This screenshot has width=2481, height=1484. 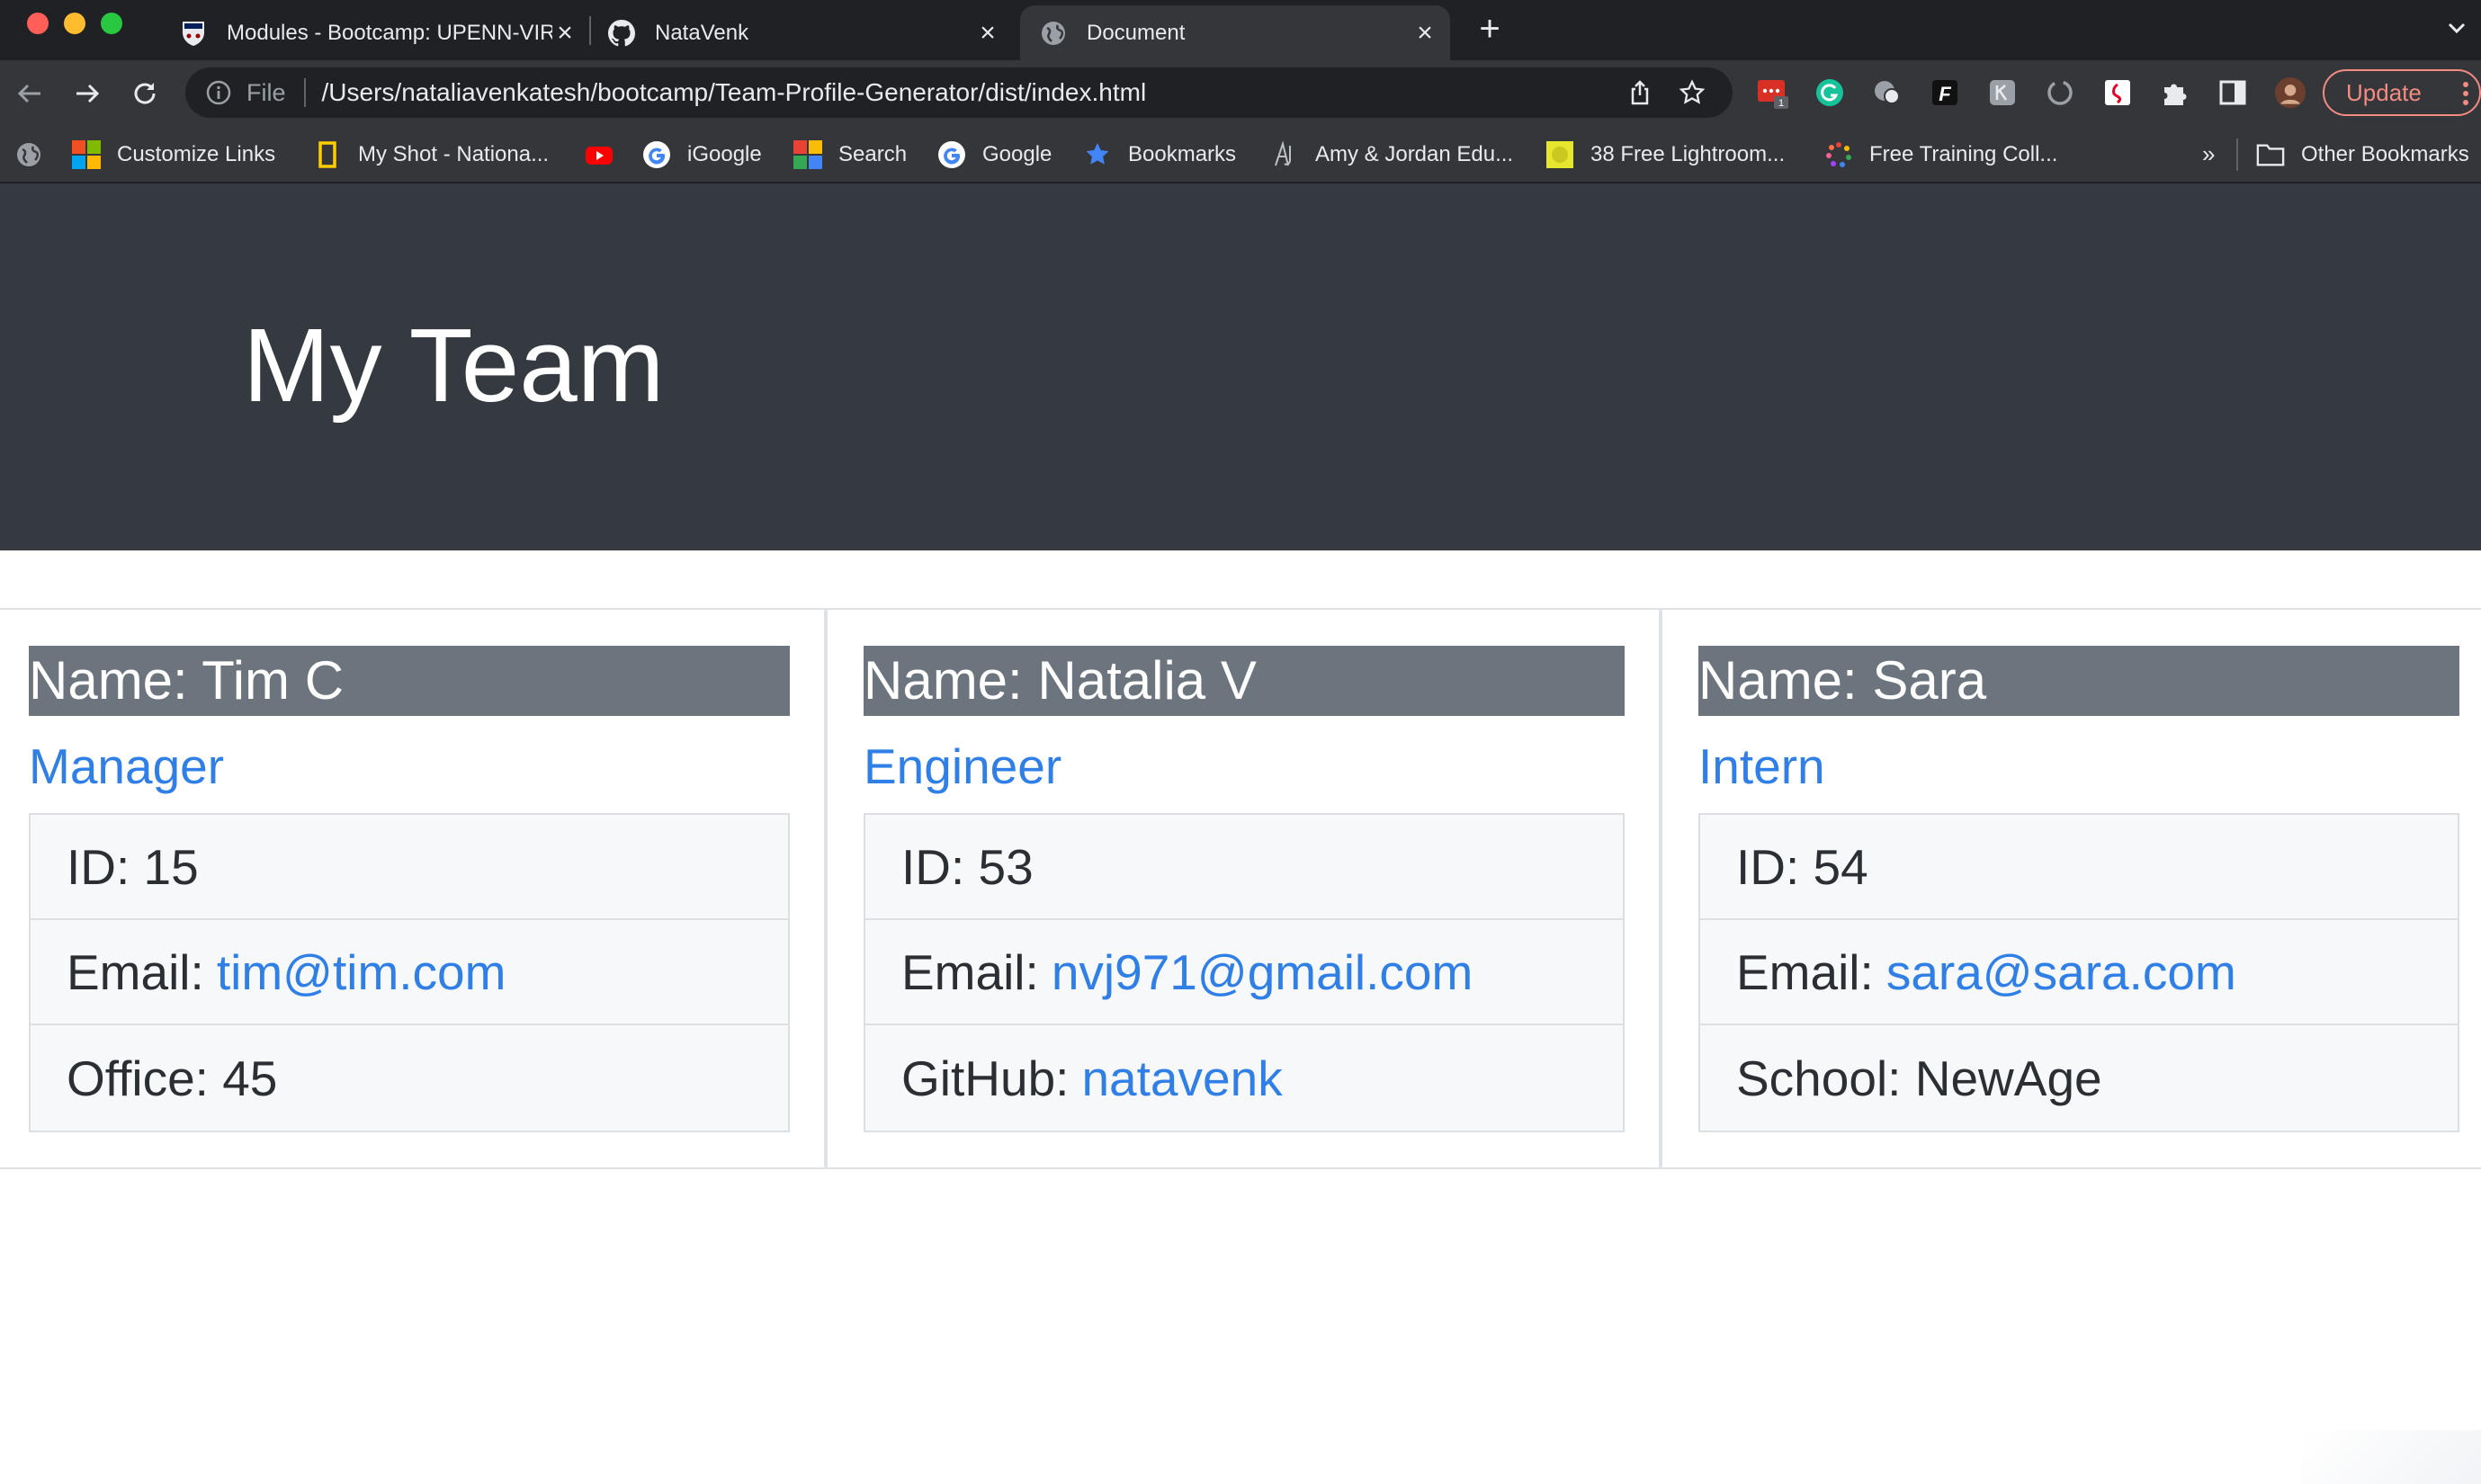 What do you see at coordinates (1489, 29) in the screenshot?
I see `new-tab-button: +` at bounding box center [1489, 29].